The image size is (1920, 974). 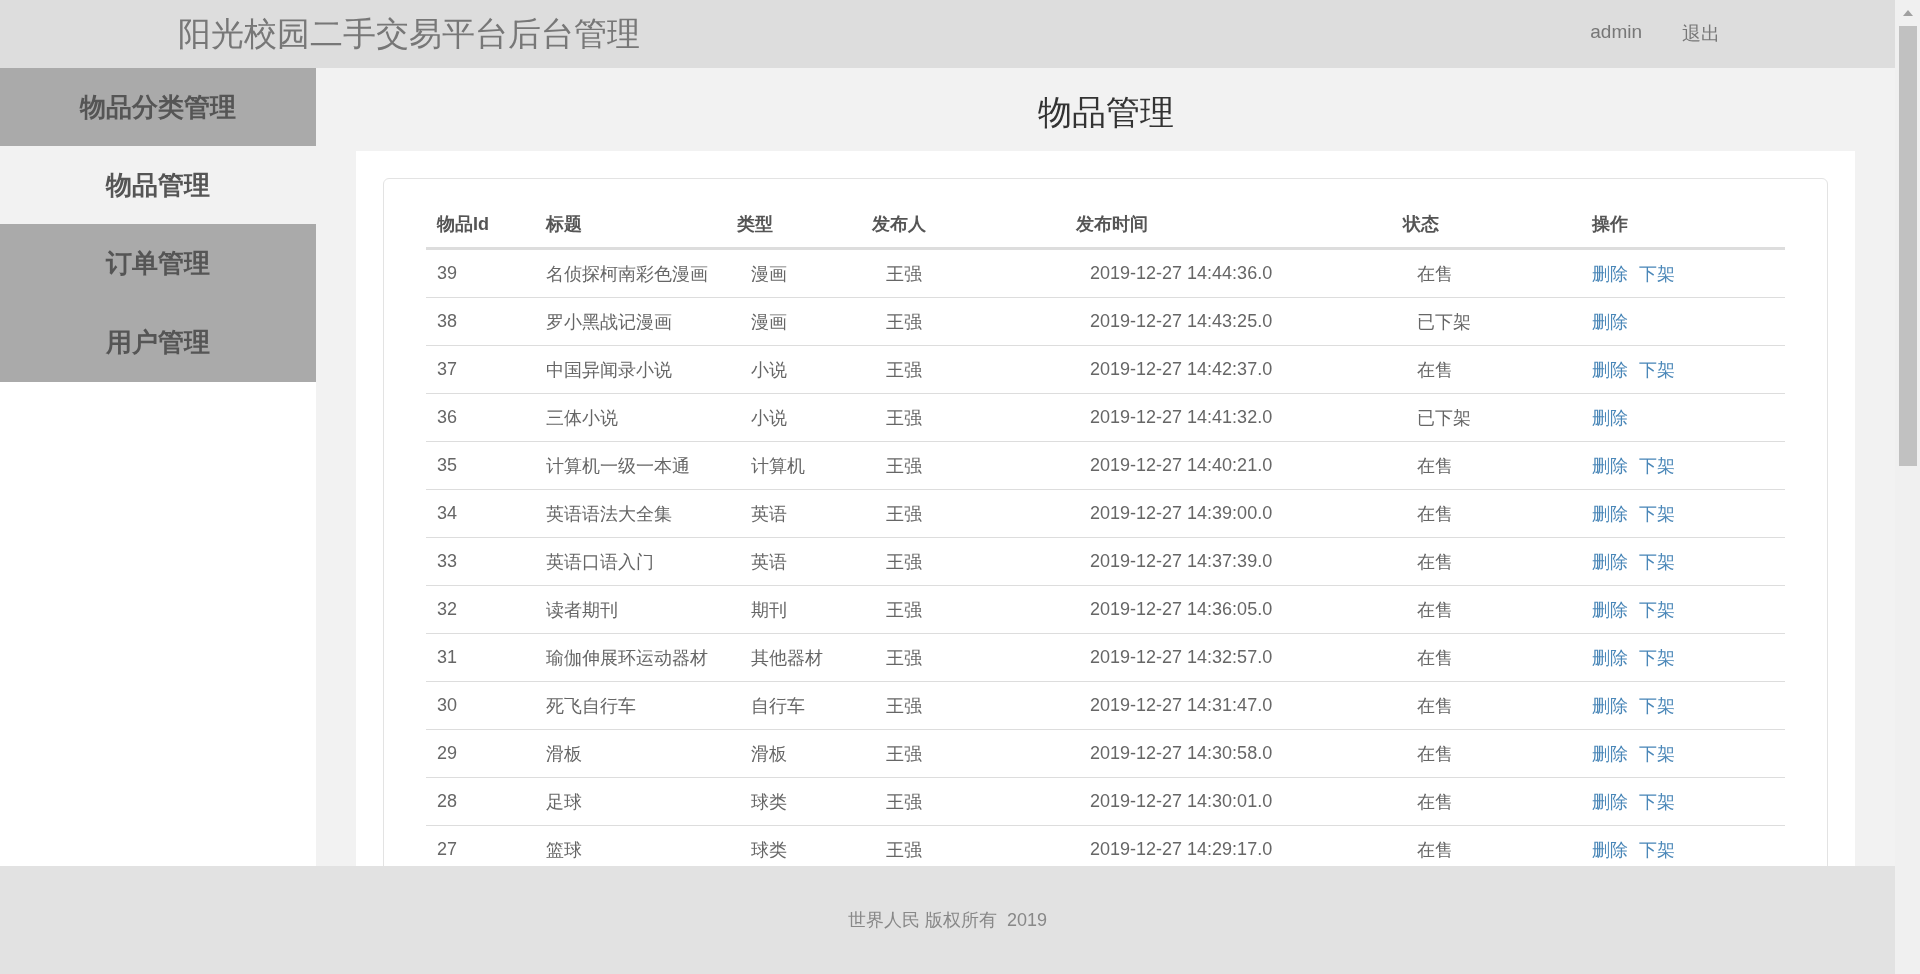 I want to click on table-cell: 期刊, so click(x=793, y=609).